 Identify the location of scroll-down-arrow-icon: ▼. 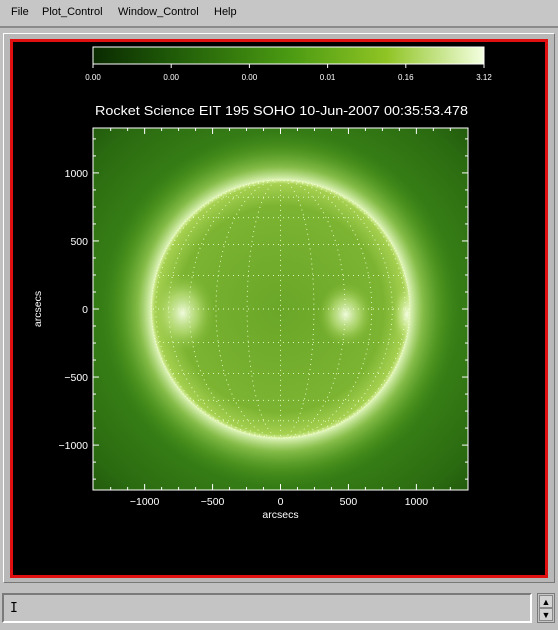
(546, 614).